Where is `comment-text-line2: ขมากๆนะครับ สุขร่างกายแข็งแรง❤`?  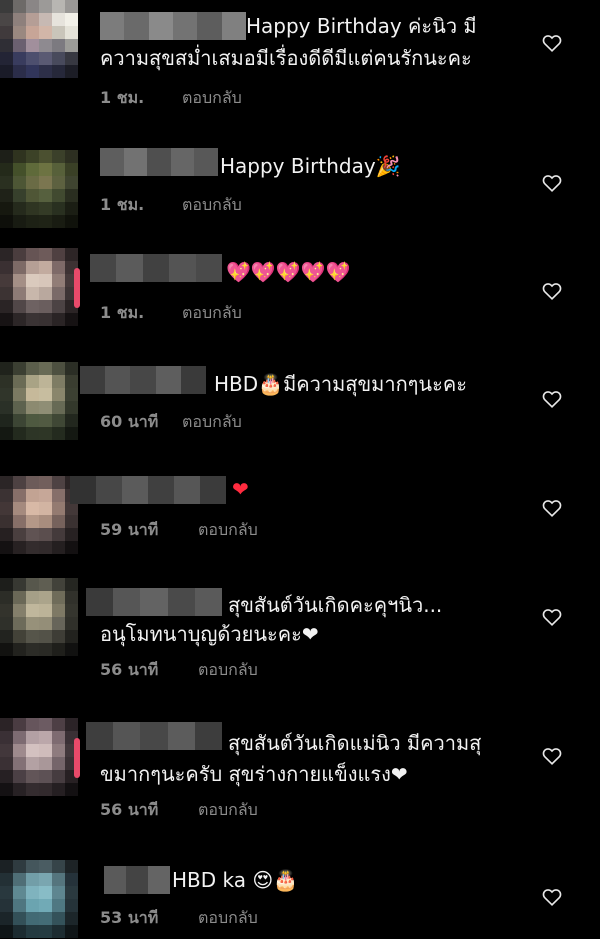
comment-text-line2: ขมากๆนะครับ สุขร่างกายแข็งแรง❤ is located at coordinates (254, 774).